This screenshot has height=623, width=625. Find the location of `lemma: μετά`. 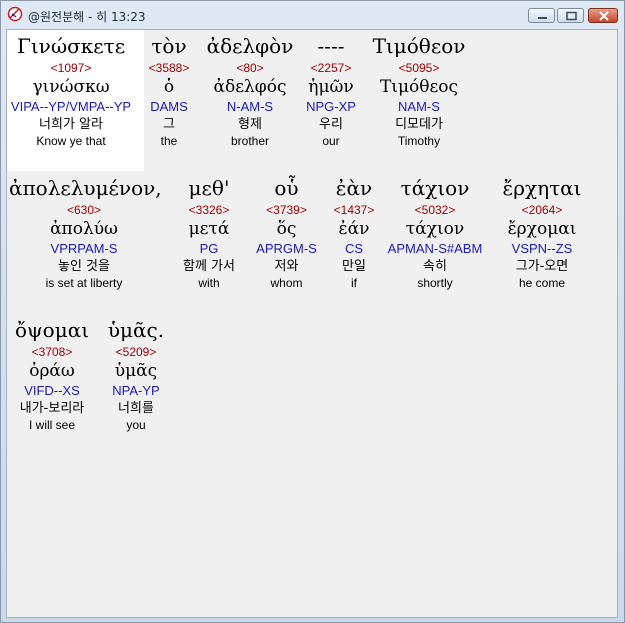

lemma: μετά is located at coordinates (209, 229).